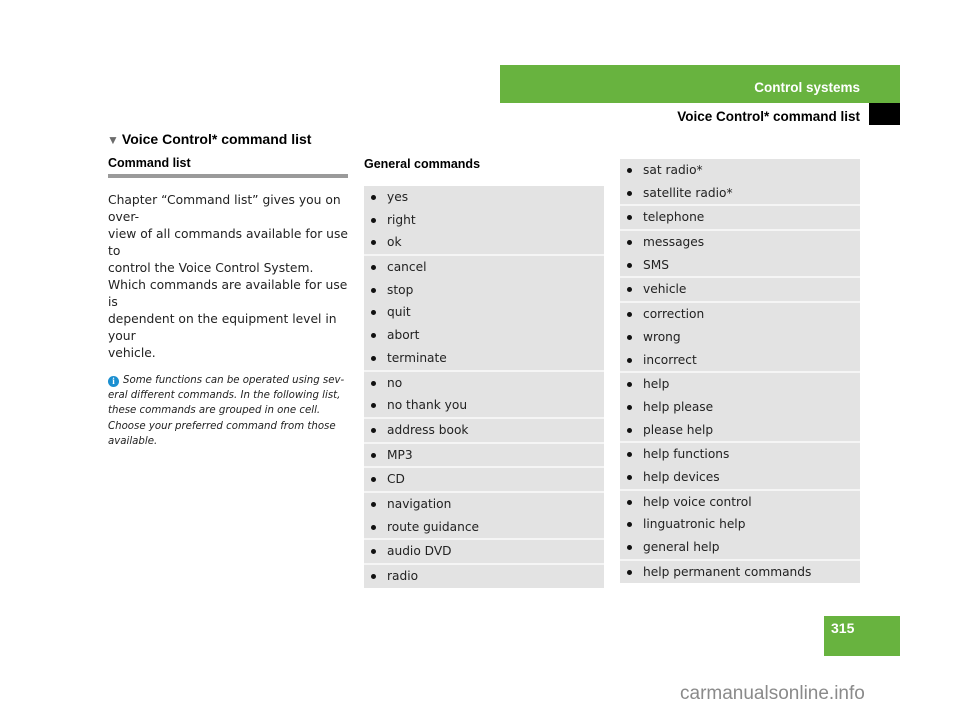 This screenshot has height=720, width=960. Describe the element at coordinates (678, 429) in the screenshot. I see `command-text: please help` at that location.